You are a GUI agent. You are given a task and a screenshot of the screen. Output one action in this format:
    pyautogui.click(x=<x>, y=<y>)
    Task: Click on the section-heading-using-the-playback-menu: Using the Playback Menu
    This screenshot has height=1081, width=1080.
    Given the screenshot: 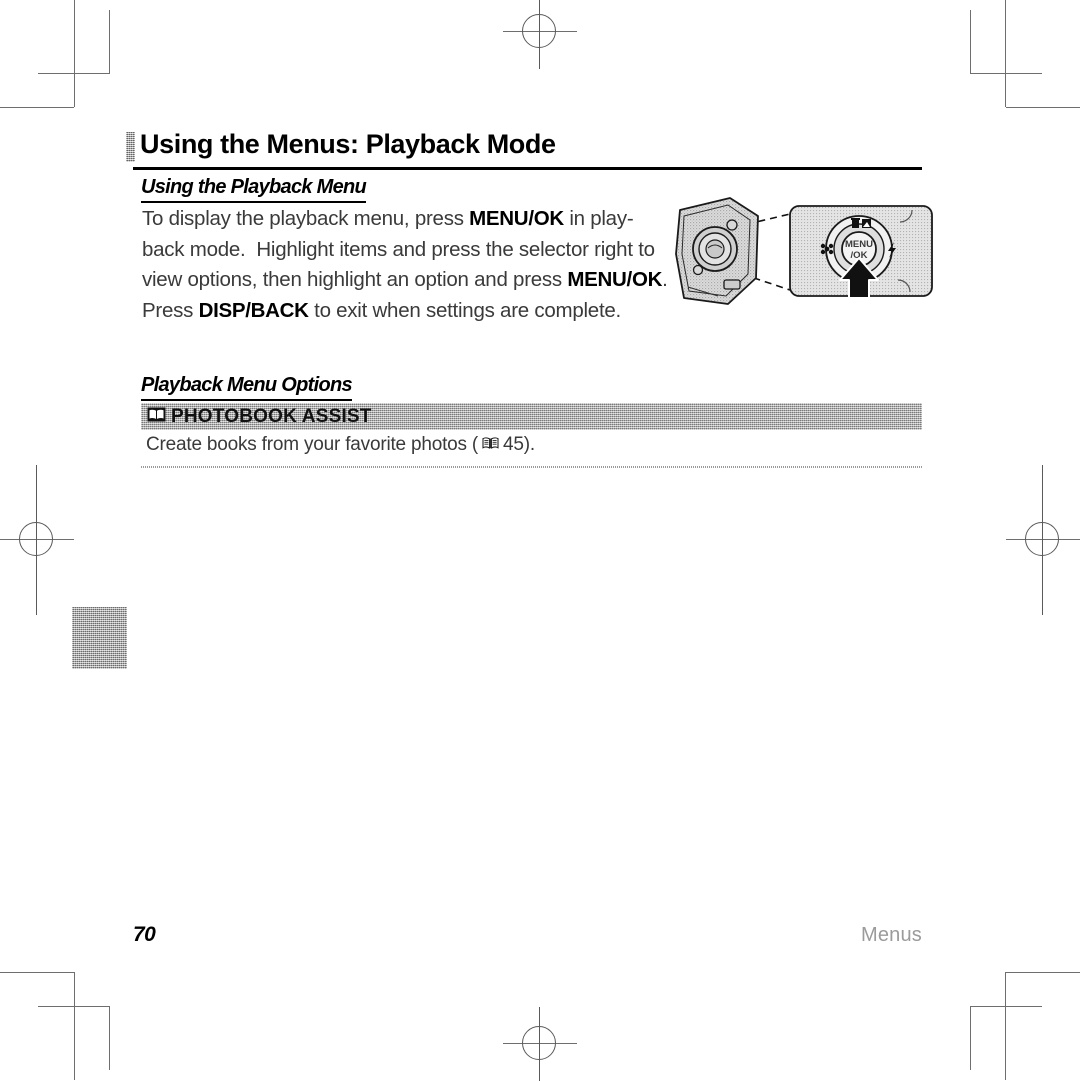 What is the action you would take?
    pyautogui.click(x=254, y=189)
    